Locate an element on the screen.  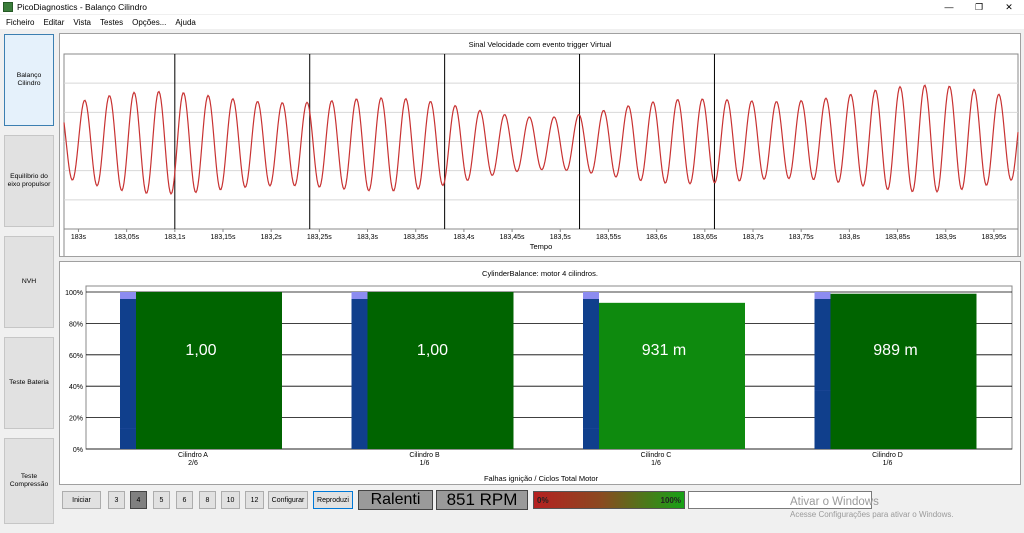
sidebar-label: Balanço is located at coordinates (29, 75).